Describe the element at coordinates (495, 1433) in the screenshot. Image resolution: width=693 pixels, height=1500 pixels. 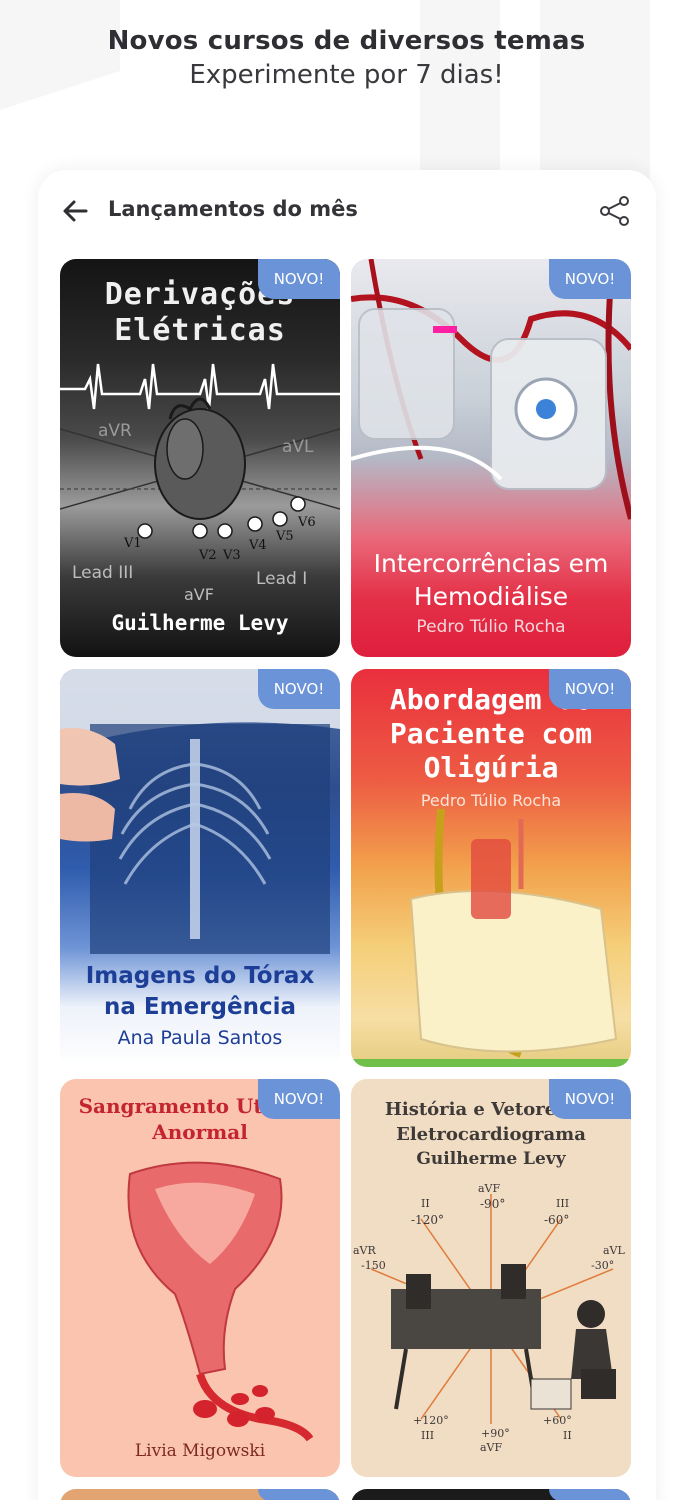
I see `angle-label: +90°` at that location.